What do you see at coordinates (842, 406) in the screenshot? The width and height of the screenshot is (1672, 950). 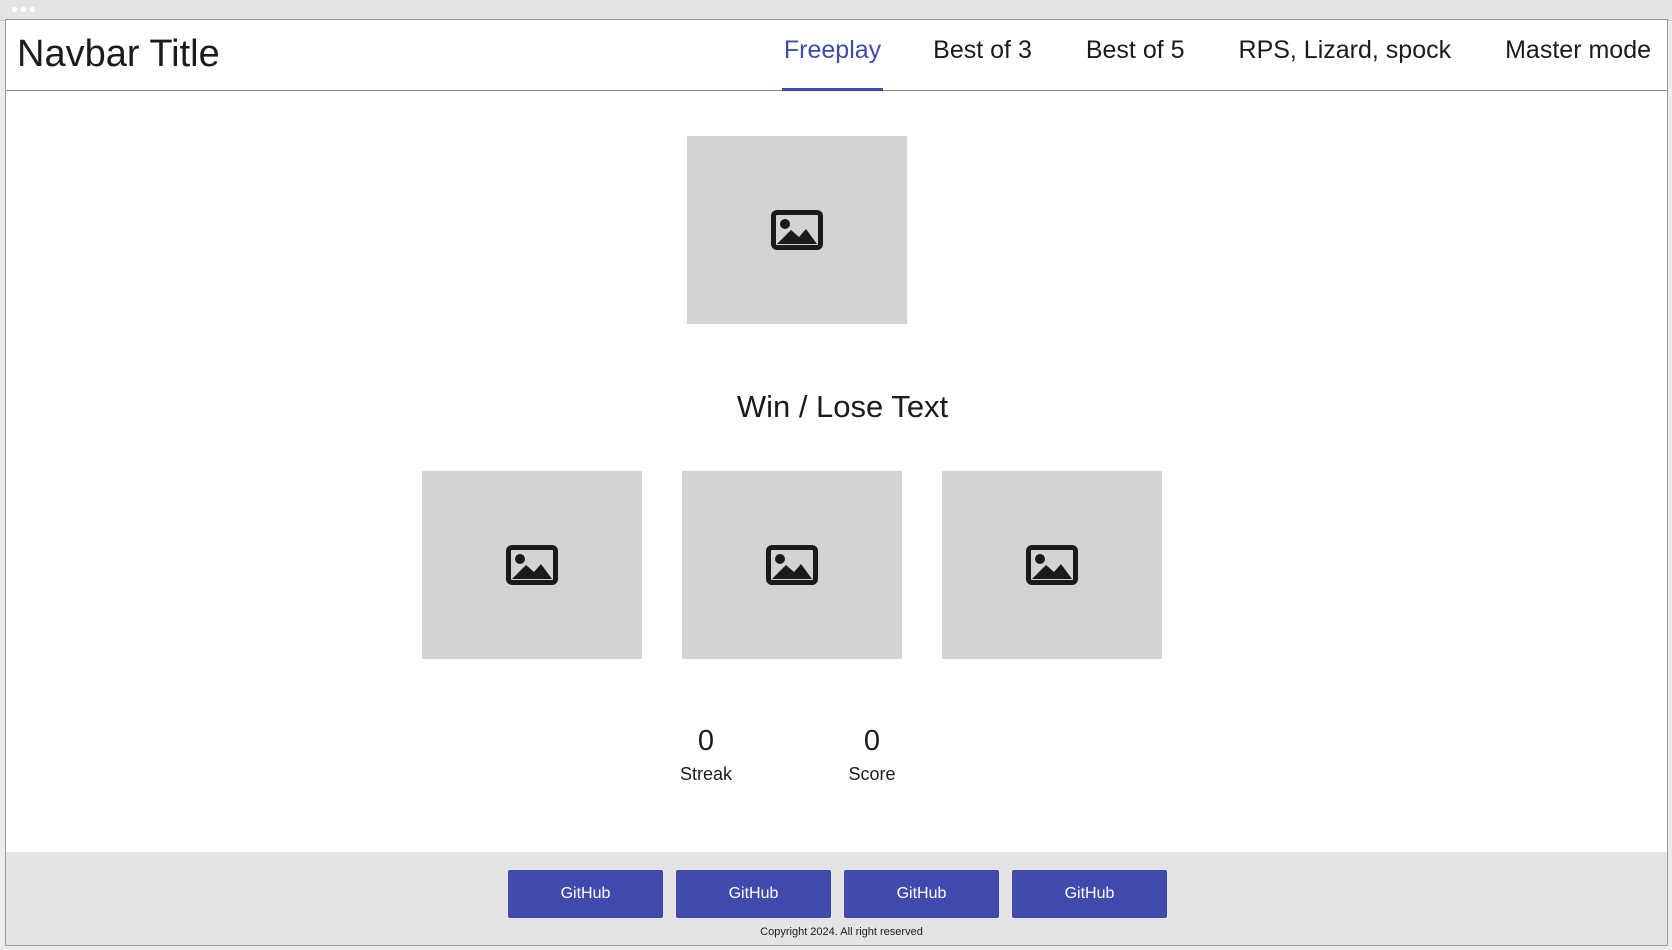 I see `result-text-label: Win / Lose Text` at bounding box center [842, 406].